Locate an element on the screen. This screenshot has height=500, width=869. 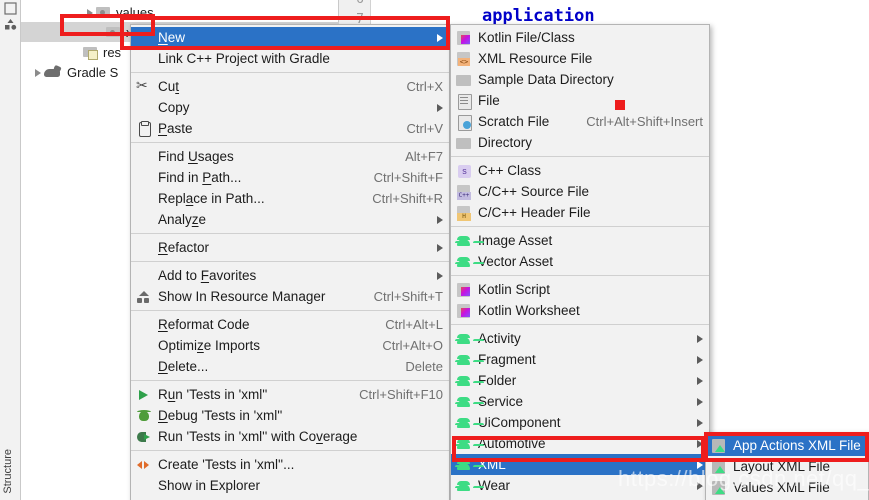
menu-item-new: New is located at coordinates (290, 37).